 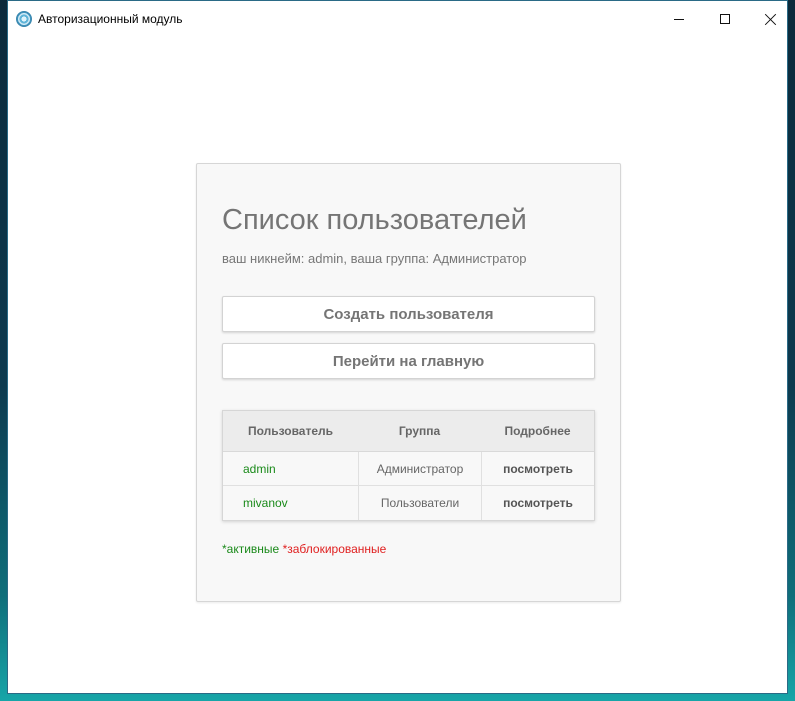 I want to click on maximize-icon, so click(x=725, y=19).